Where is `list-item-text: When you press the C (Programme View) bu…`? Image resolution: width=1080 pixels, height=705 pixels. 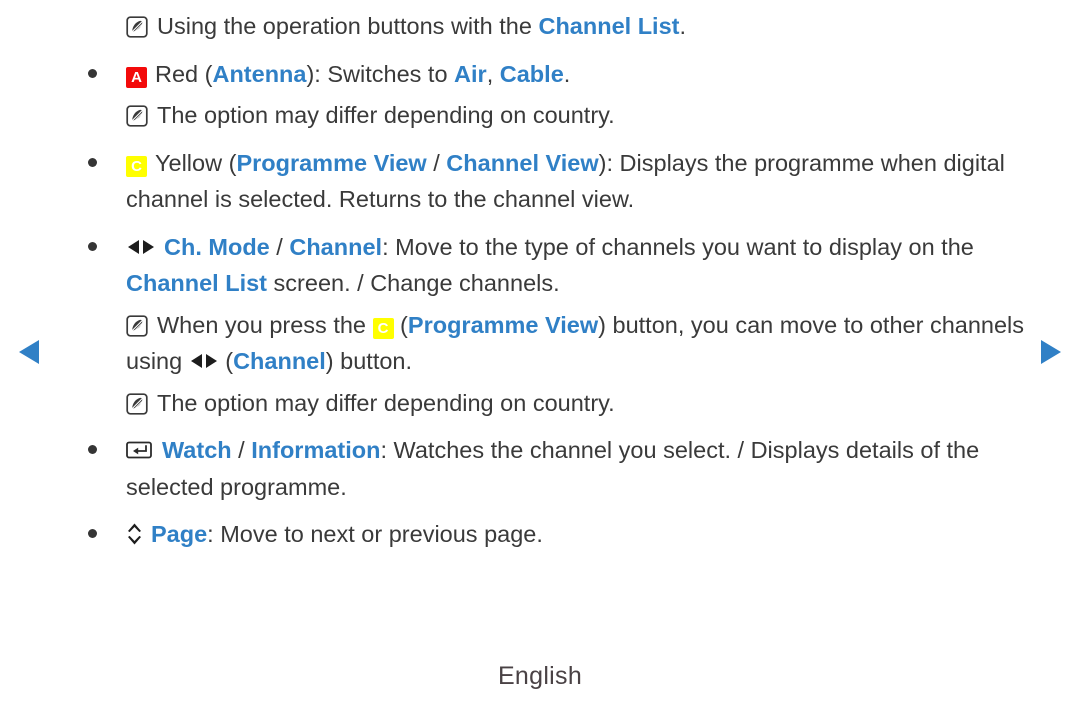 list-item-text: When you press the C (Programme View) bu… is located at coordinates (582, 343).